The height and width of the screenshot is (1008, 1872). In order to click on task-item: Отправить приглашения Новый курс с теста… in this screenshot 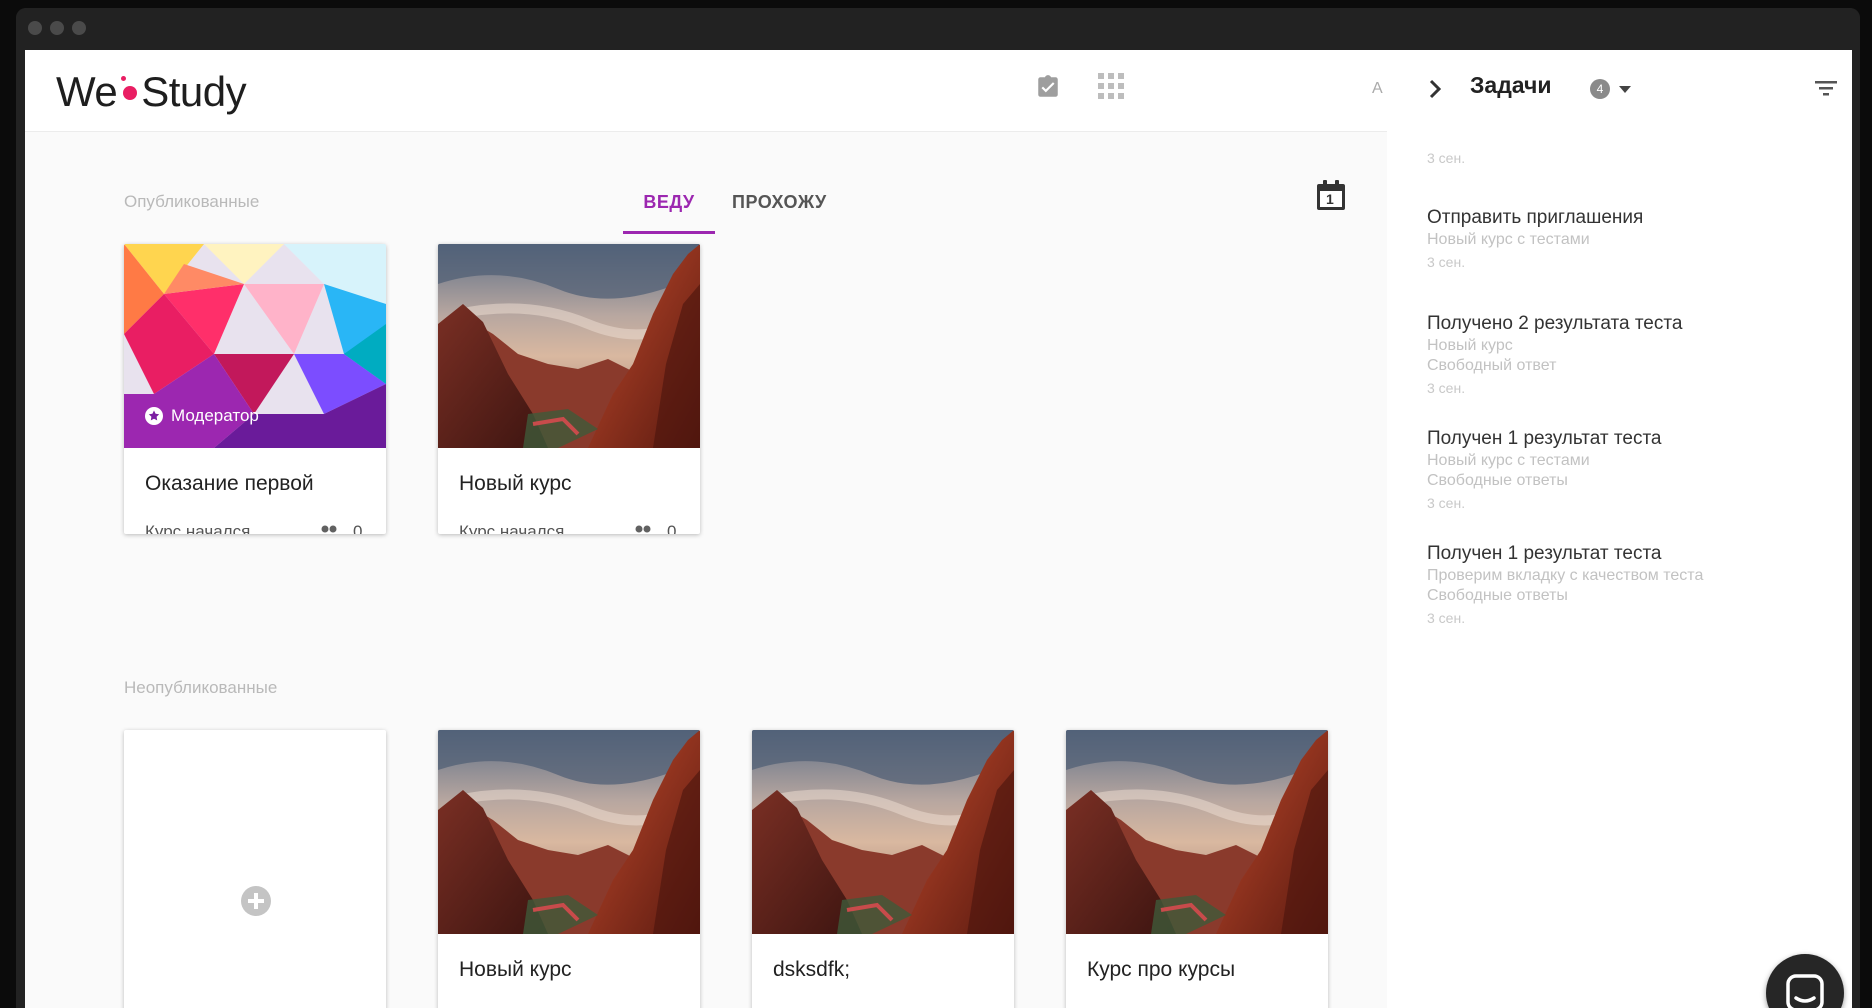, I will do `click(1627, 239)`.